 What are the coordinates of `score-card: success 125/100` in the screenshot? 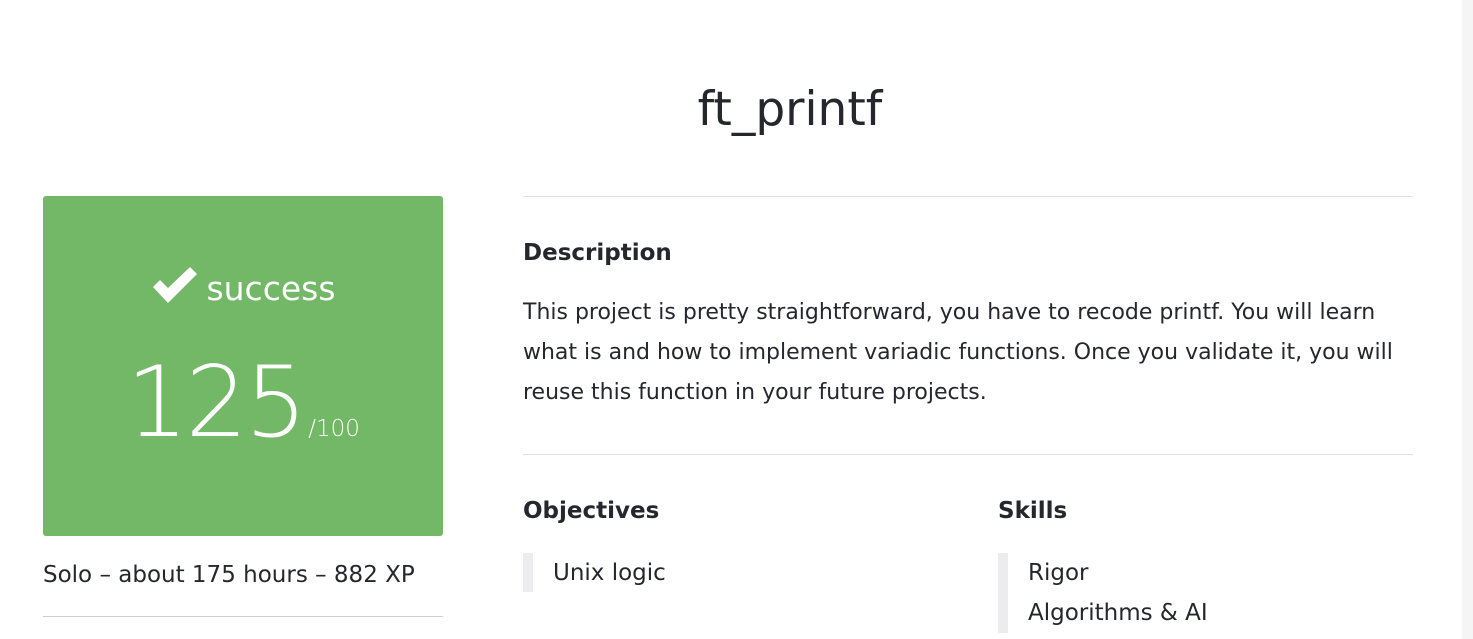 It's located at (243, 366).